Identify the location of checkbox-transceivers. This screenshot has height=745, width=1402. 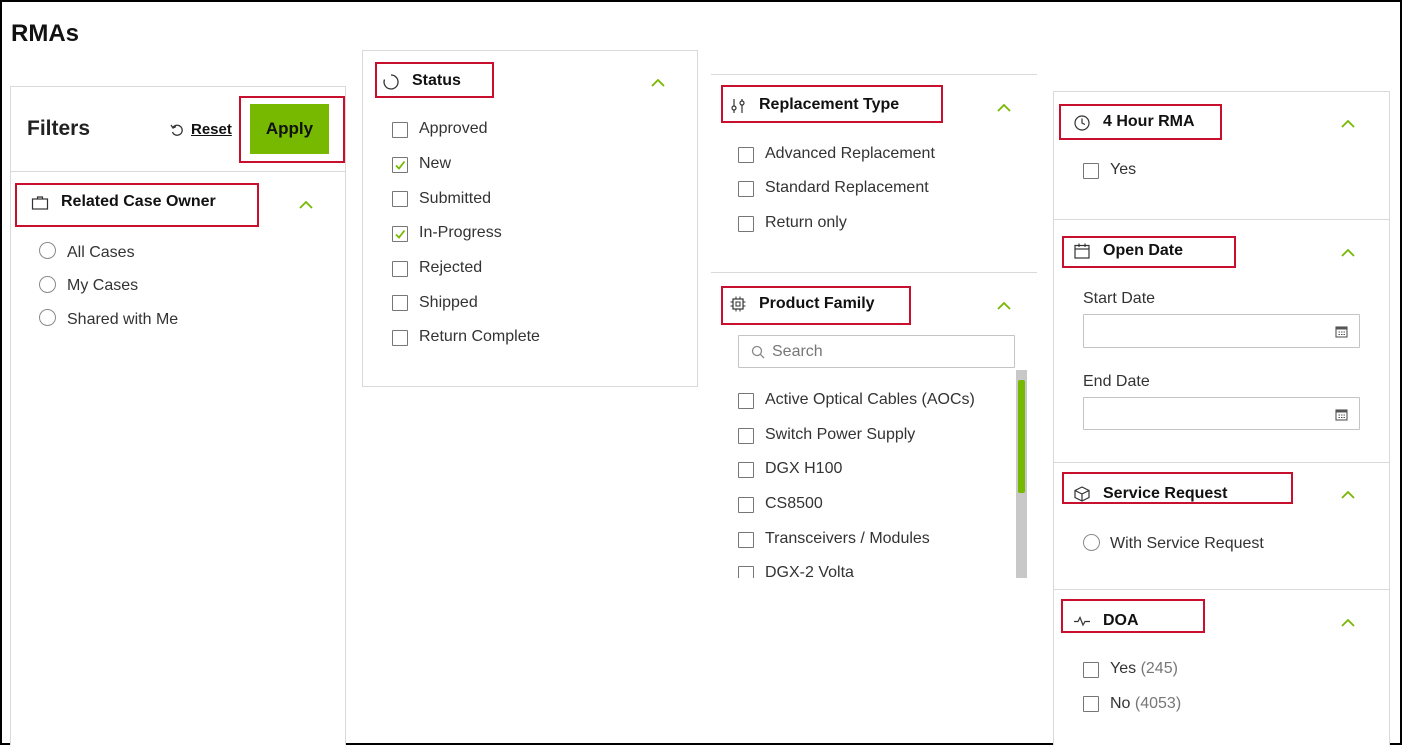
(746, 540).